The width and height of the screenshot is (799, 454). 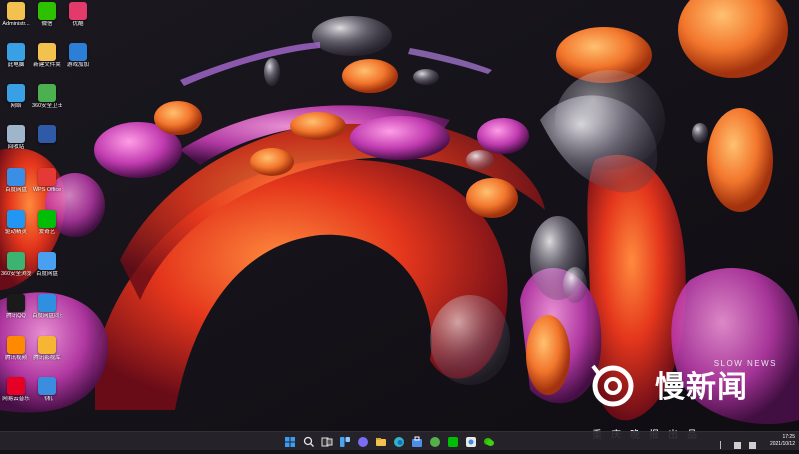 What do you see at coordinates (15, 358) in the screenshot?
I see `desktop-icon-label: 腾讯视频` at bounding box center [15, 358].